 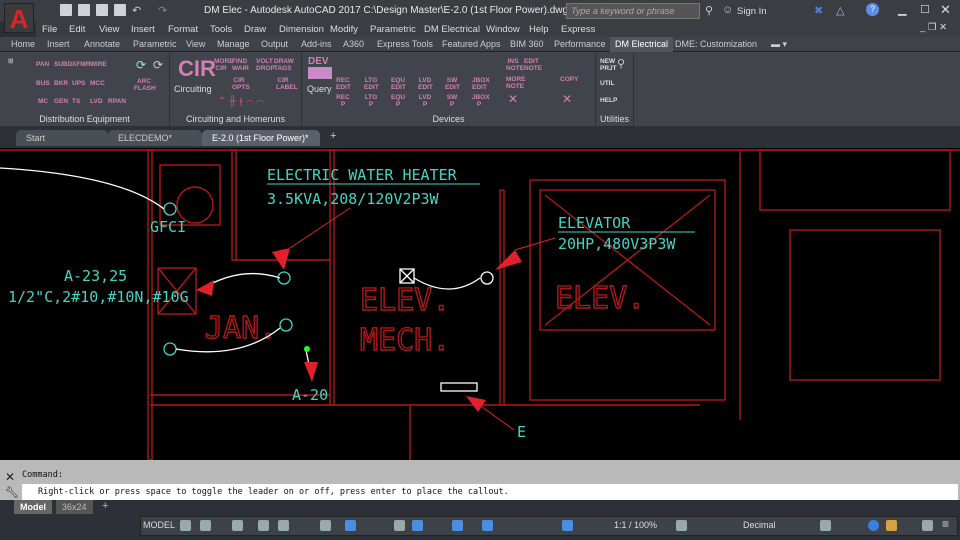 I want to click on homerun-icons: ⌃ ╫ ⫳ ⌒ ⌒, so click(x=241, y=101).